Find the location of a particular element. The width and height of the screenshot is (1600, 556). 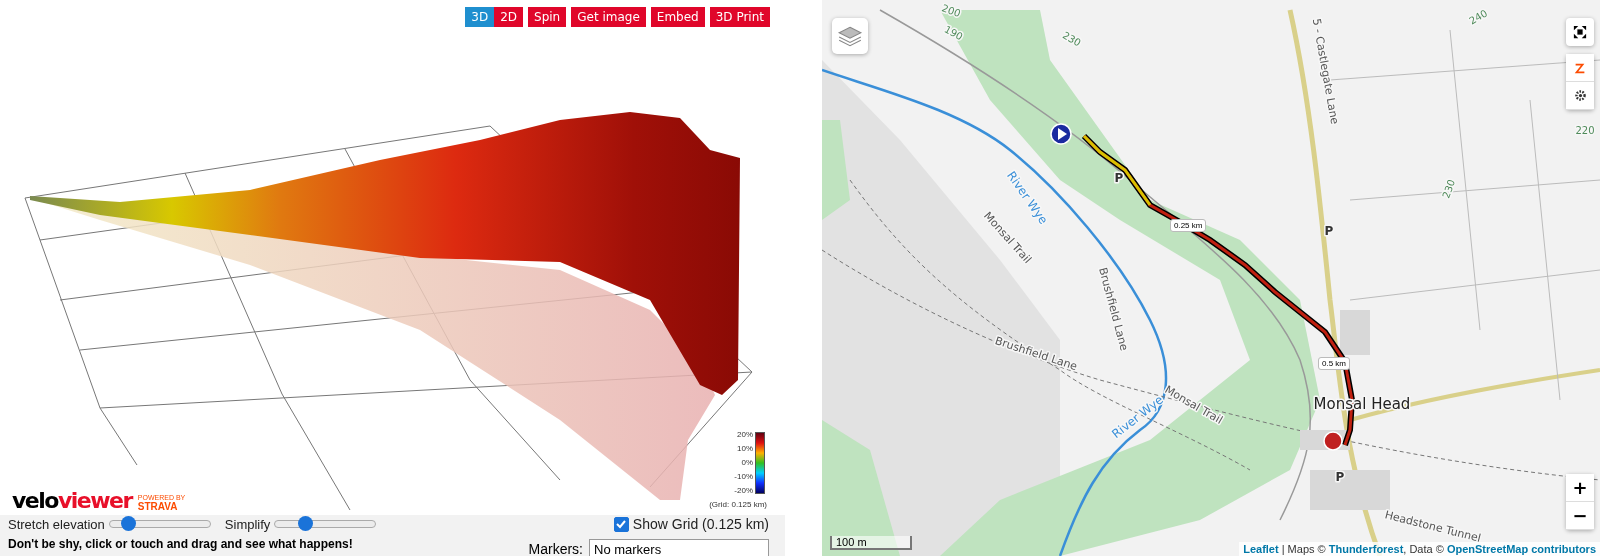

zoom-button: + is located at coordinates (1580, 488).